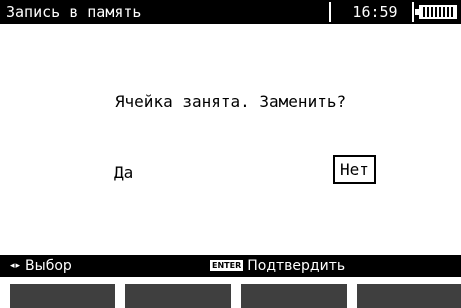 The width and height of the screenshot is (461, 308). I want to click on softkey-row, so click(230, 292).